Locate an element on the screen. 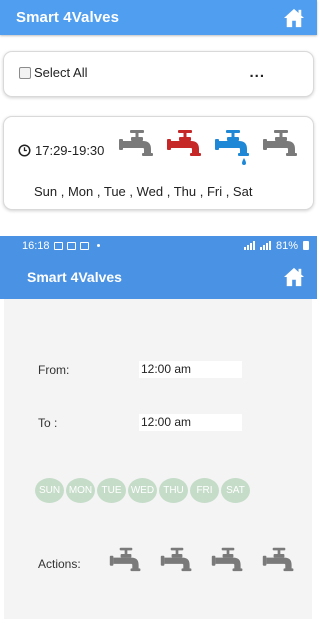  actions-label: Actions: is located at coordinates (59, 564).